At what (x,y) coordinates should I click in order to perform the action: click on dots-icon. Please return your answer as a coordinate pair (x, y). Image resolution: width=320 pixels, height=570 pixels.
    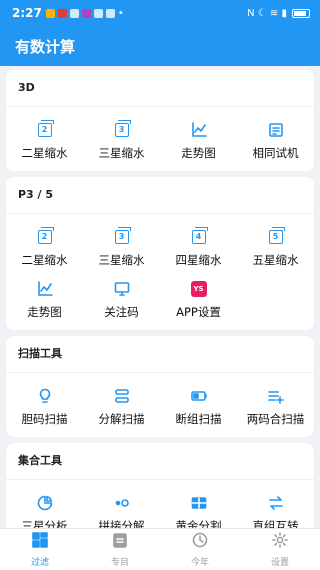
    Looking at the image, I should click on (122, 503).